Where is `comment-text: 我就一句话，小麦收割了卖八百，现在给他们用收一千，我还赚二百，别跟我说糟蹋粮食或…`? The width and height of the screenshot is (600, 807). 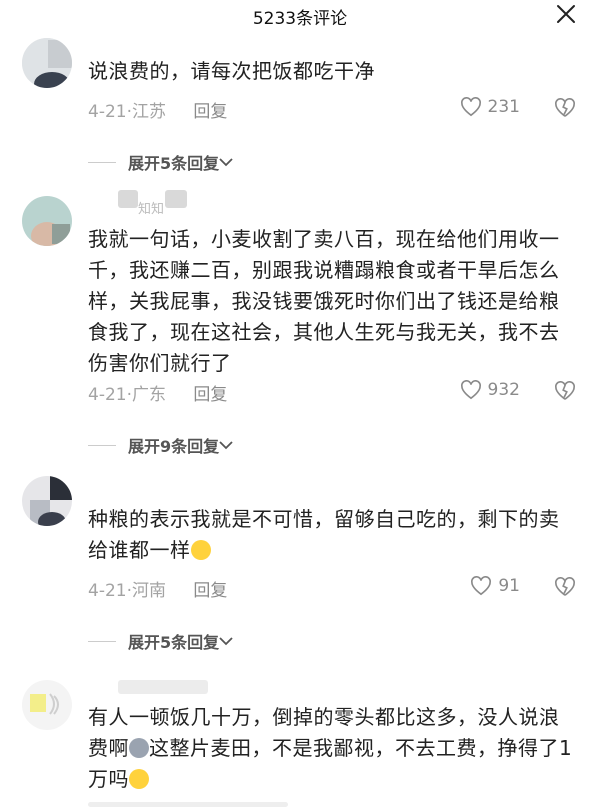 comment-text: 我就一句话，小麦收割了卖八百，现在给他们用收一千，我还赚二百，别跟我说糟蹋粮食或… is located at coordinates (324, 301).